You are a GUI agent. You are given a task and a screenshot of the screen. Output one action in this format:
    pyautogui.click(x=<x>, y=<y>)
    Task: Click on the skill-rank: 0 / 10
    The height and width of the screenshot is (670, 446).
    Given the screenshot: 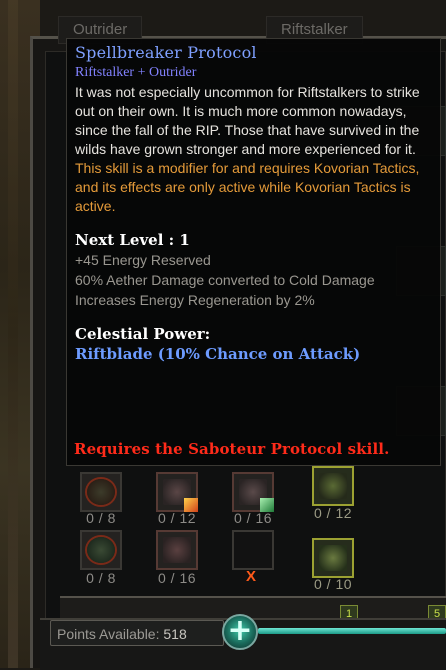 What is the action you would take?
    pyautogui.click(x=333, y=584)
    